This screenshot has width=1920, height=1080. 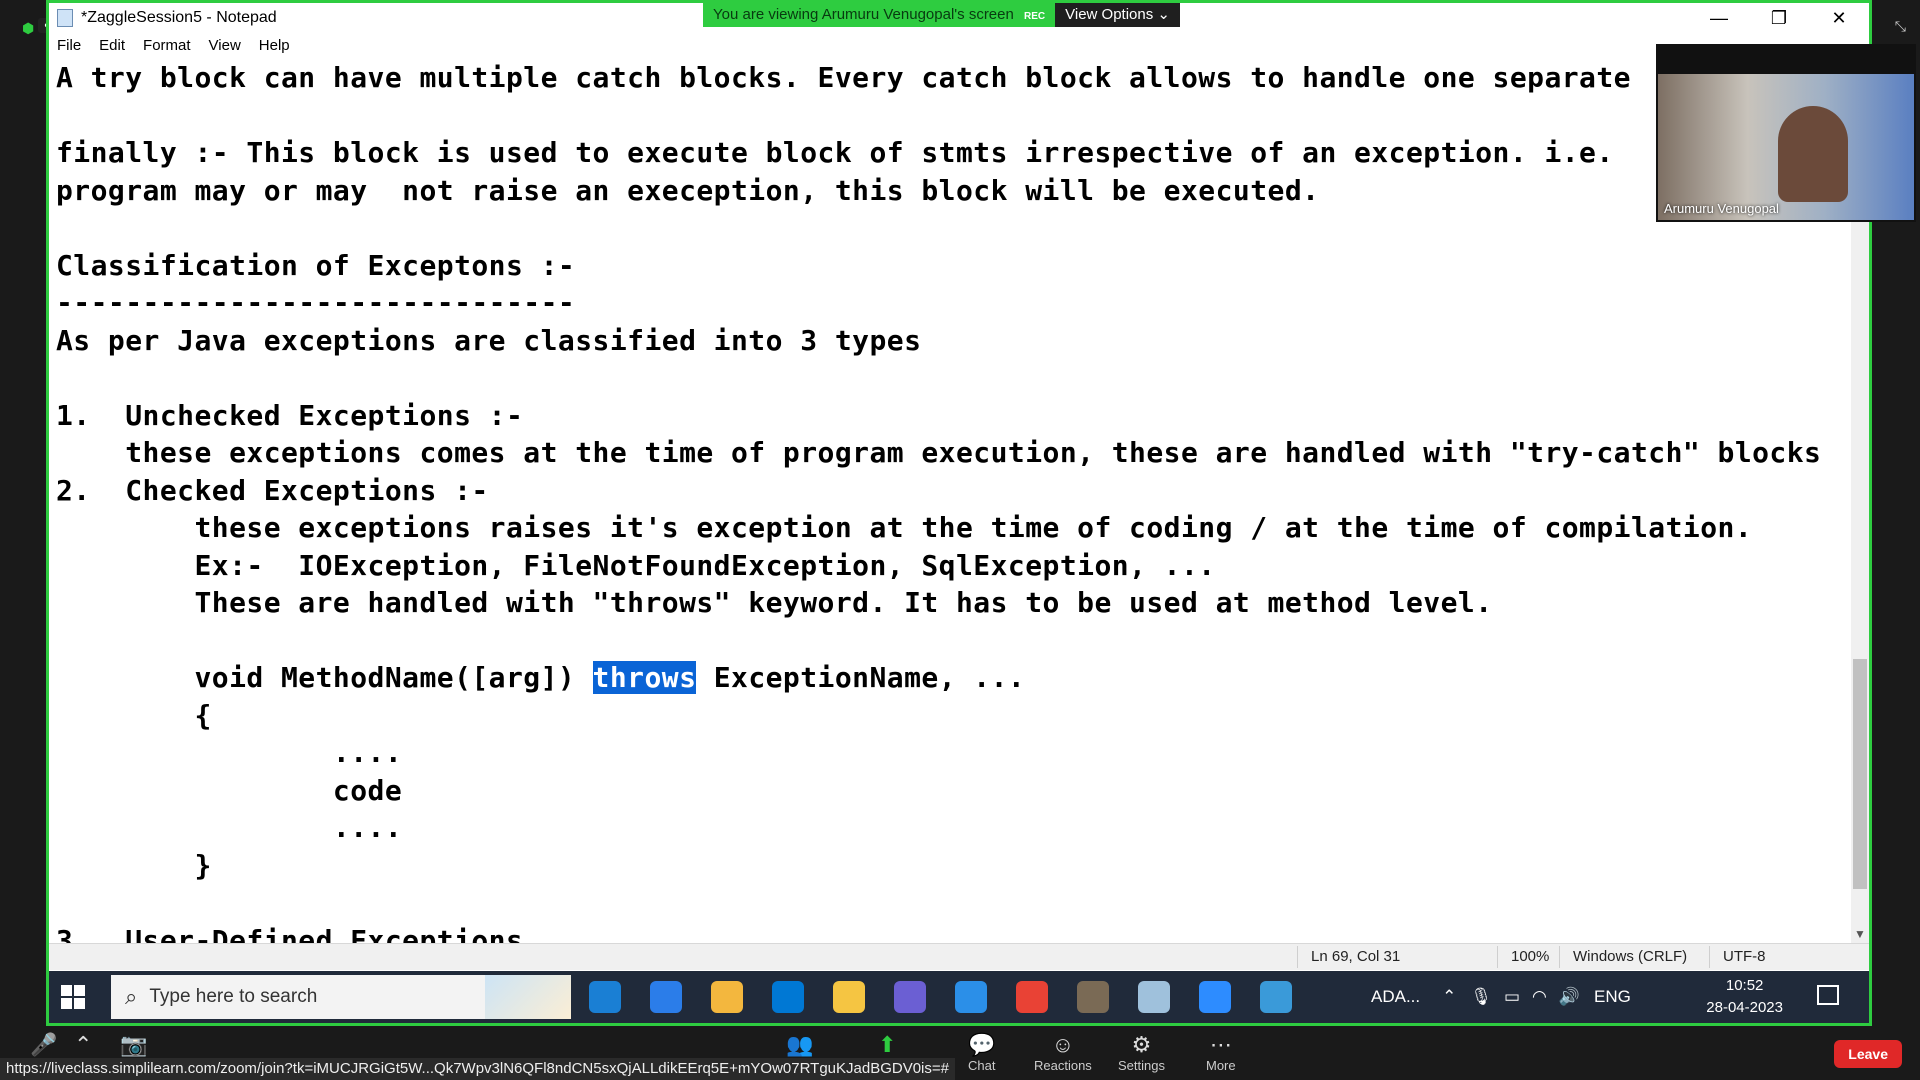 What do you see at coordinates (1141, 1065) in the screenshot?
I see `settings-label: Settings` at bounding box center [1141, 1065].